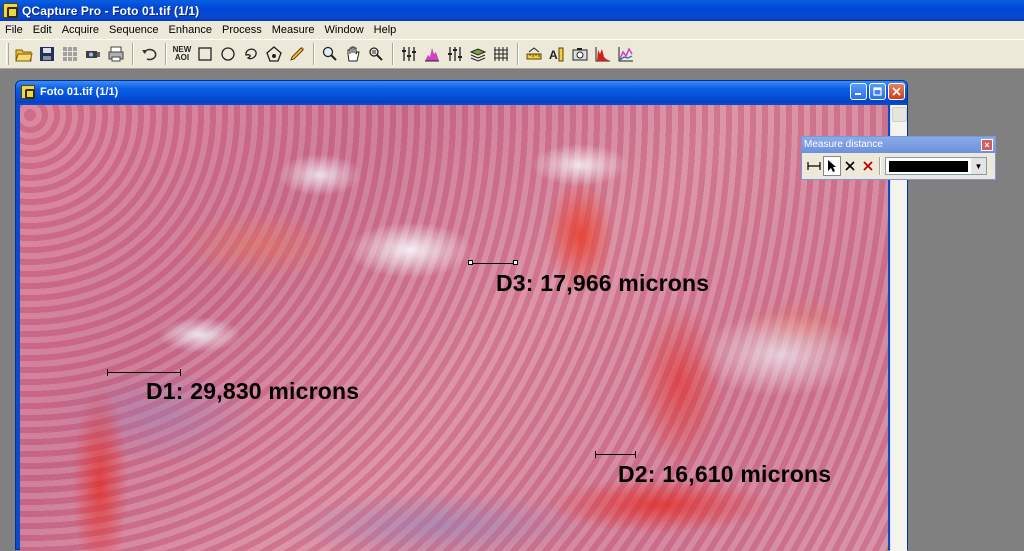 The width and height of the screenshot is (1024, 551). I want to click on minimize-button, so click(858, 91).